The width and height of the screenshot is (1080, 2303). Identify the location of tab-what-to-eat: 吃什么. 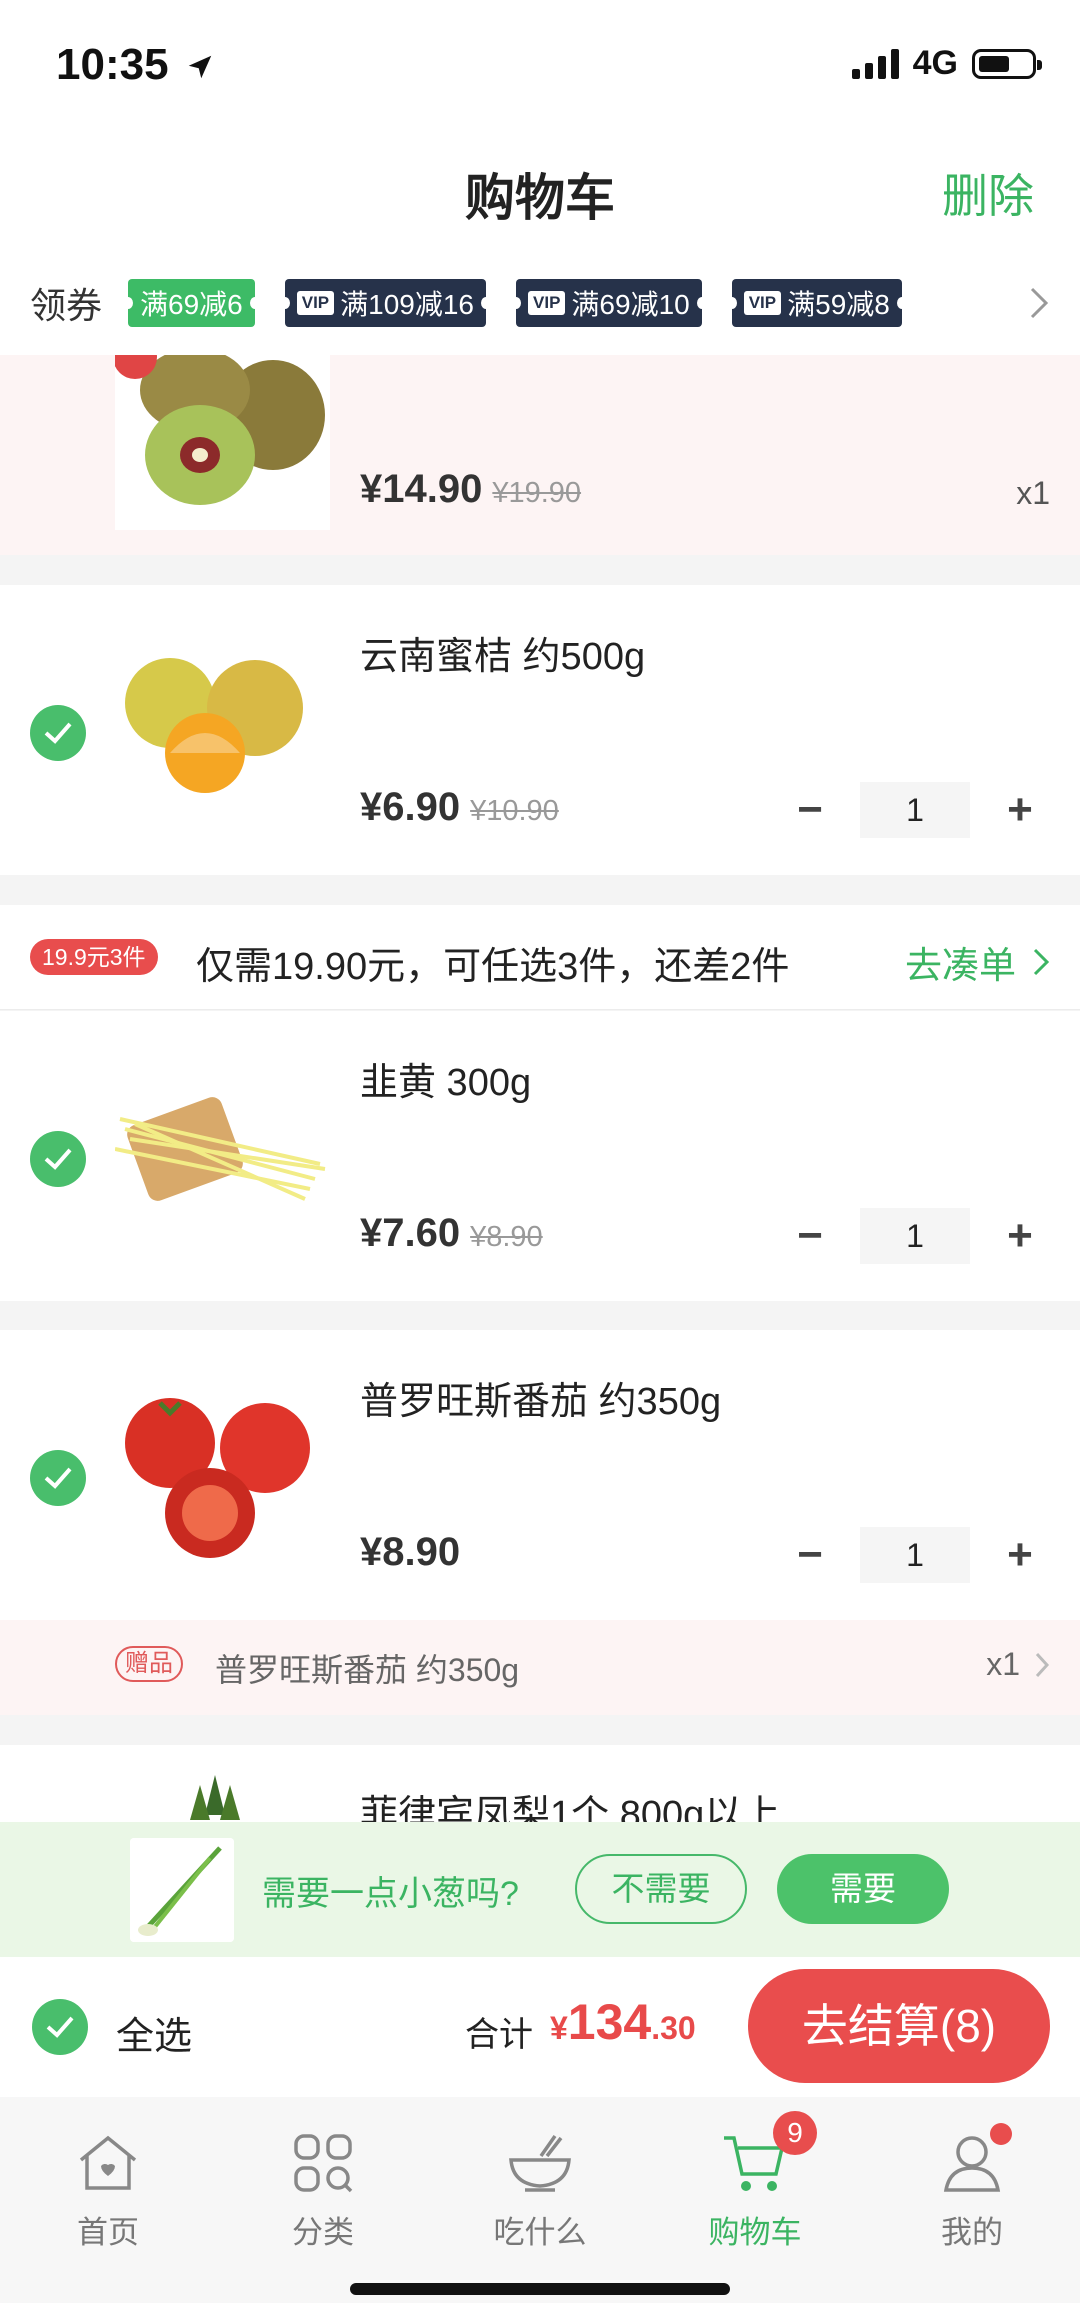
(540, 2188).